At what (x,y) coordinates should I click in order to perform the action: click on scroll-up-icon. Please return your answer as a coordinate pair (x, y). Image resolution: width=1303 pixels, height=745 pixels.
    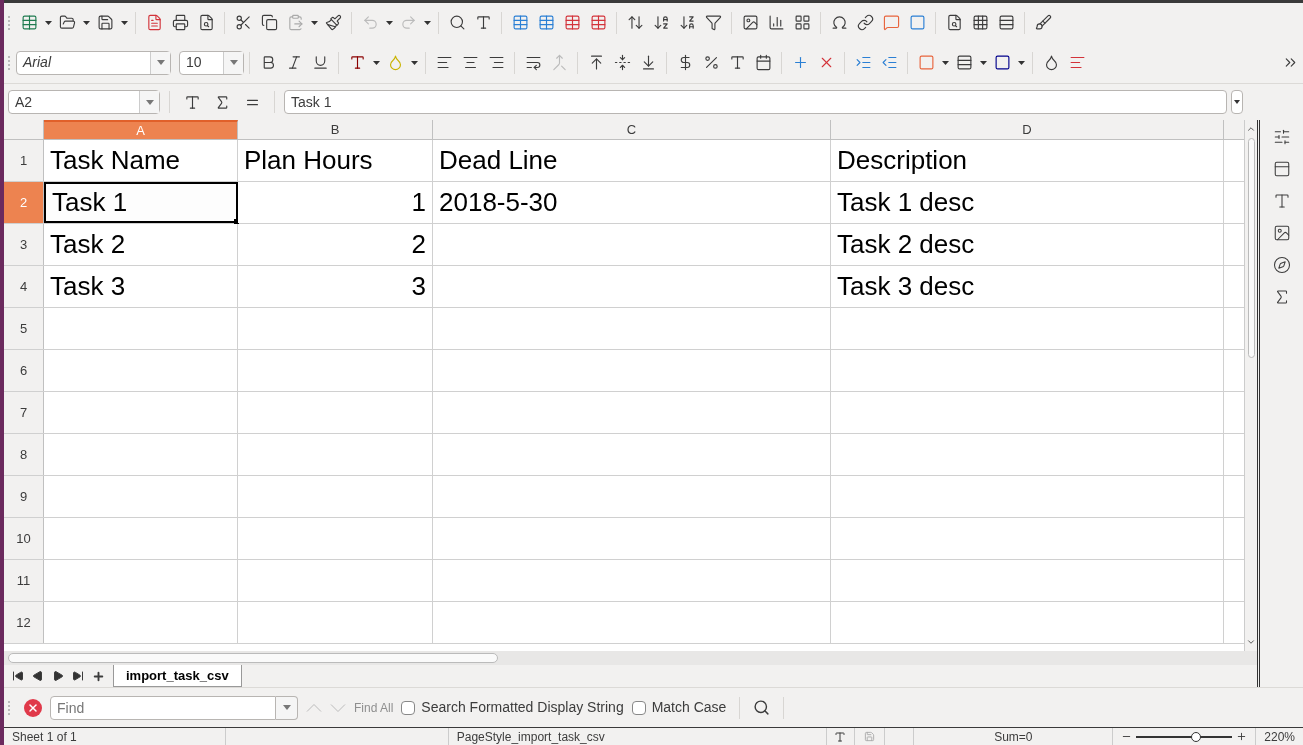
    Looking at the image, I should click on (1251, 129).